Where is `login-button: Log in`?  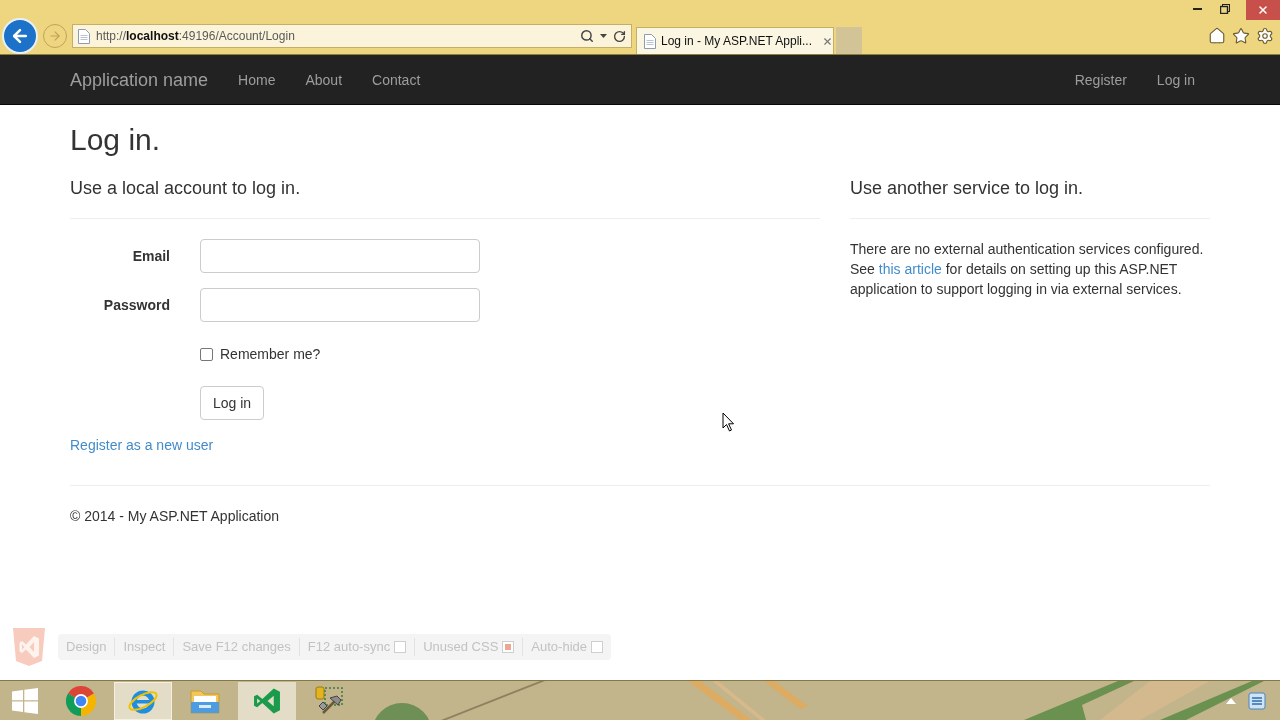 login-button: Log in is located at coordinates (232, 403).